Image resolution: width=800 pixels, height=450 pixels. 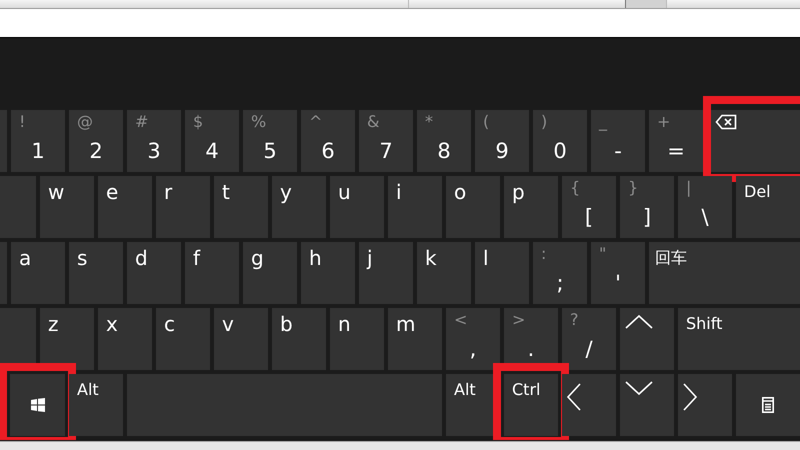 What do you see at coordinates (415, 207) in the screenshot?
I see `keyboard-key: i` at bounding box center [415, 207].